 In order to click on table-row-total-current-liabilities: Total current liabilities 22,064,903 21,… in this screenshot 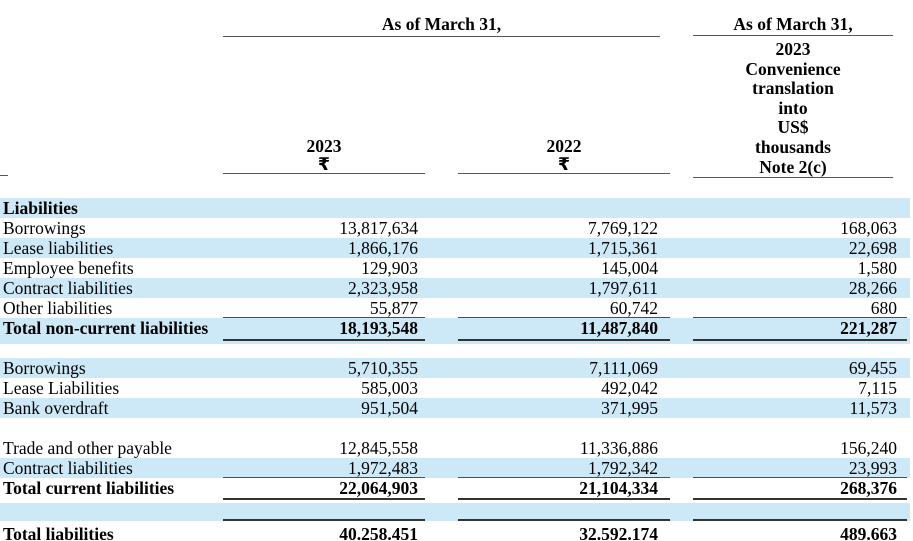, I will do `click(455, 490)`.